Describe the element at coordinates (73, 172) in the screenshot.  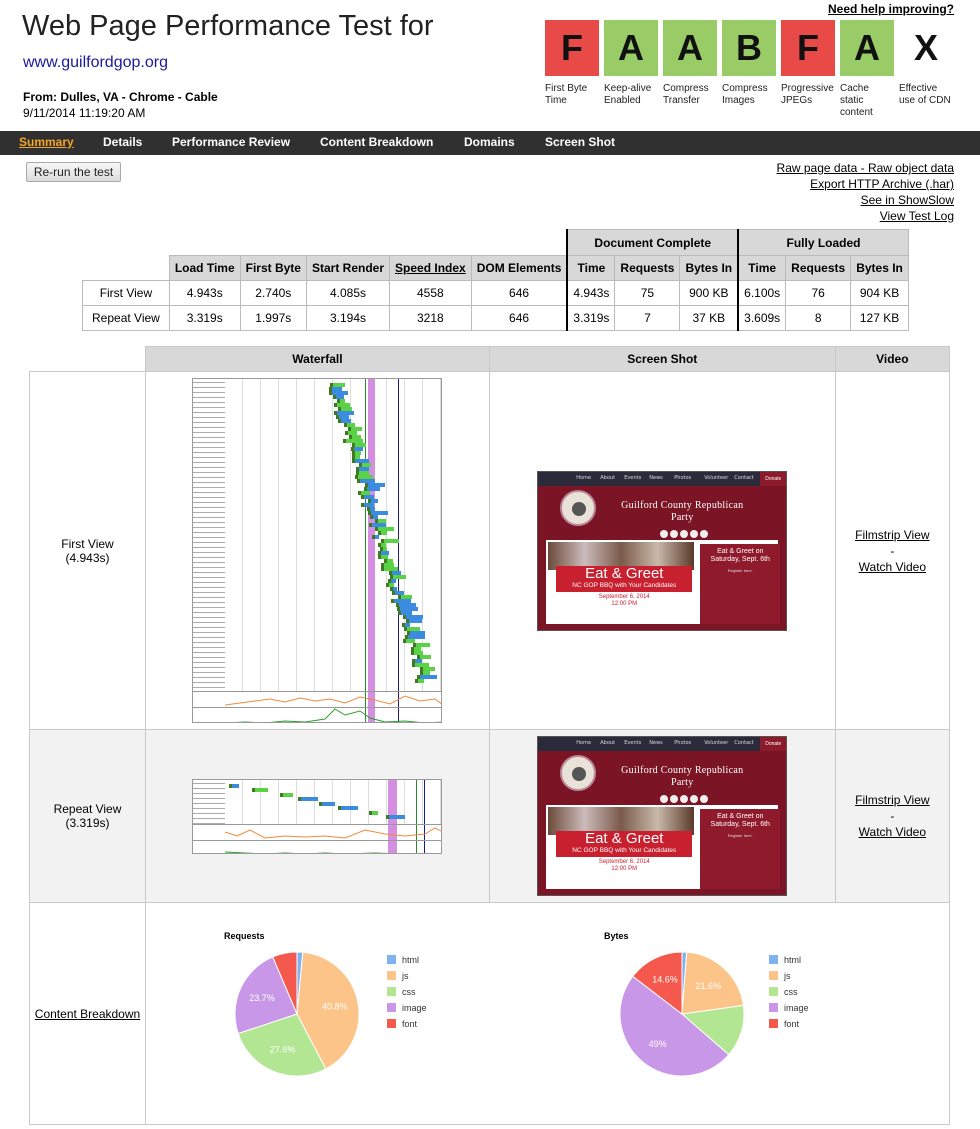
I see `rerun-test-button: Re-run the test` at that location.